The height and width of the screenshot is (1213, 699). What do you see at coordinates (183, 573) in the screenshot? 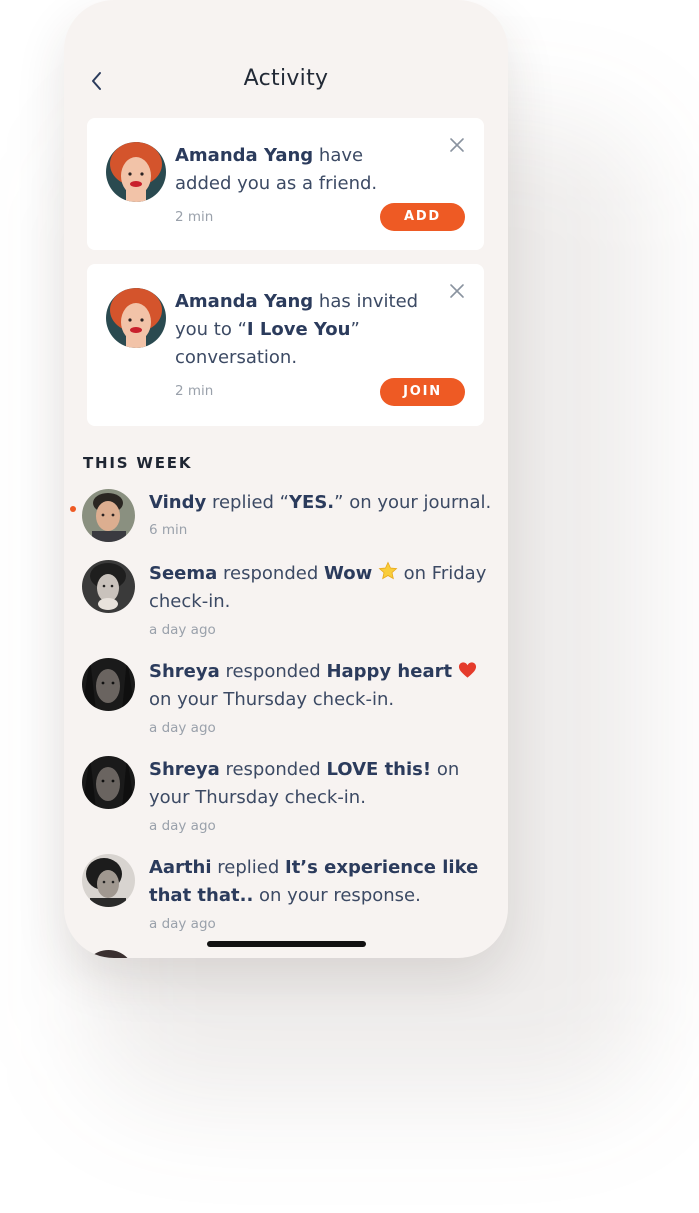
I see `user-name: Seema` at bounding box center [183, 573].